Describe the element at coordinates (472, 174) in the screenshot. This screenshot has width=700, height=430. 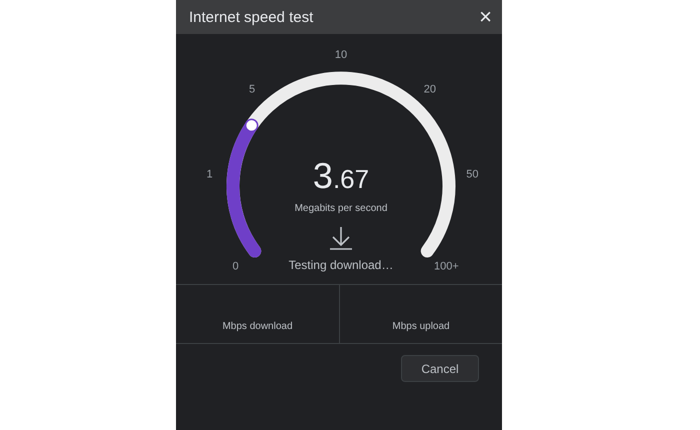
I see `scale-label: 50` at that location.